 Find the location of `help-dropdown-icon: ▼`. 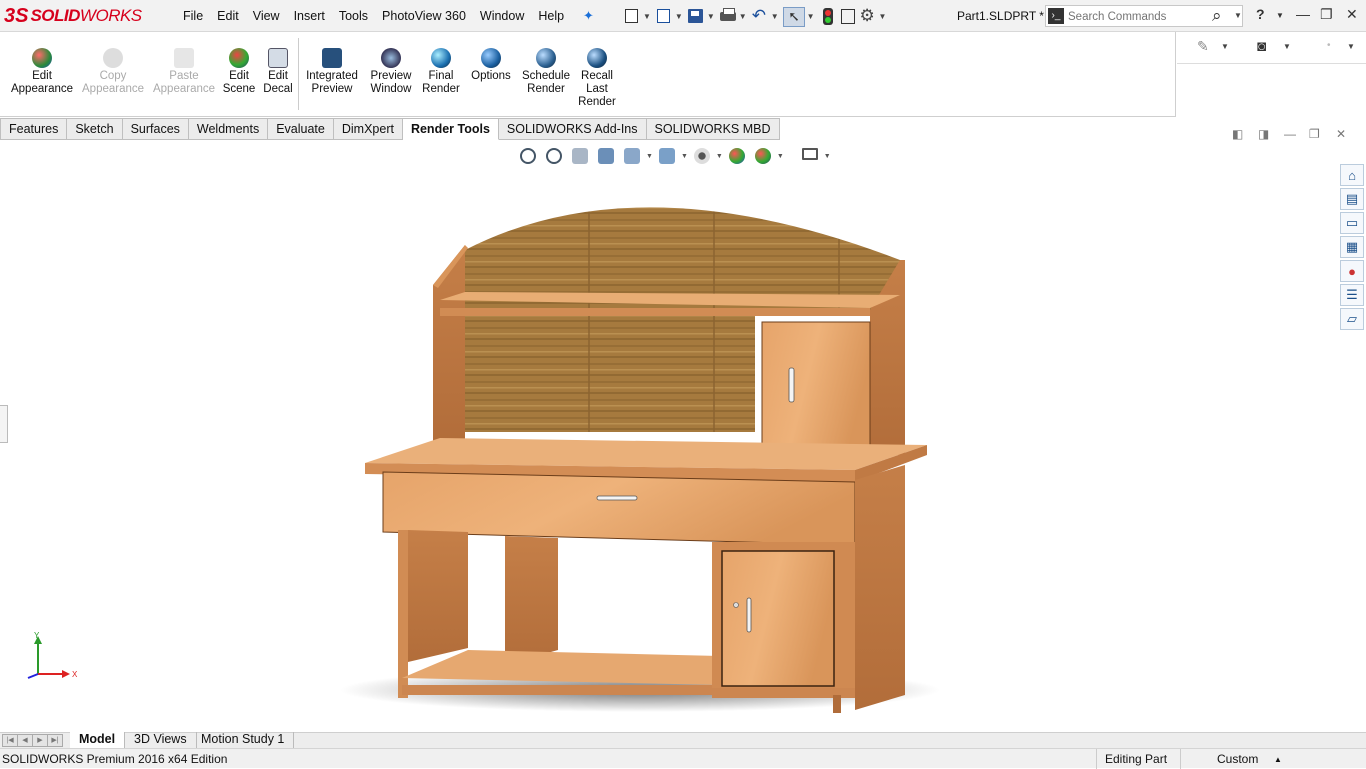

help-dropdown-icon: ▼ is located at coordinates (1280, 15).